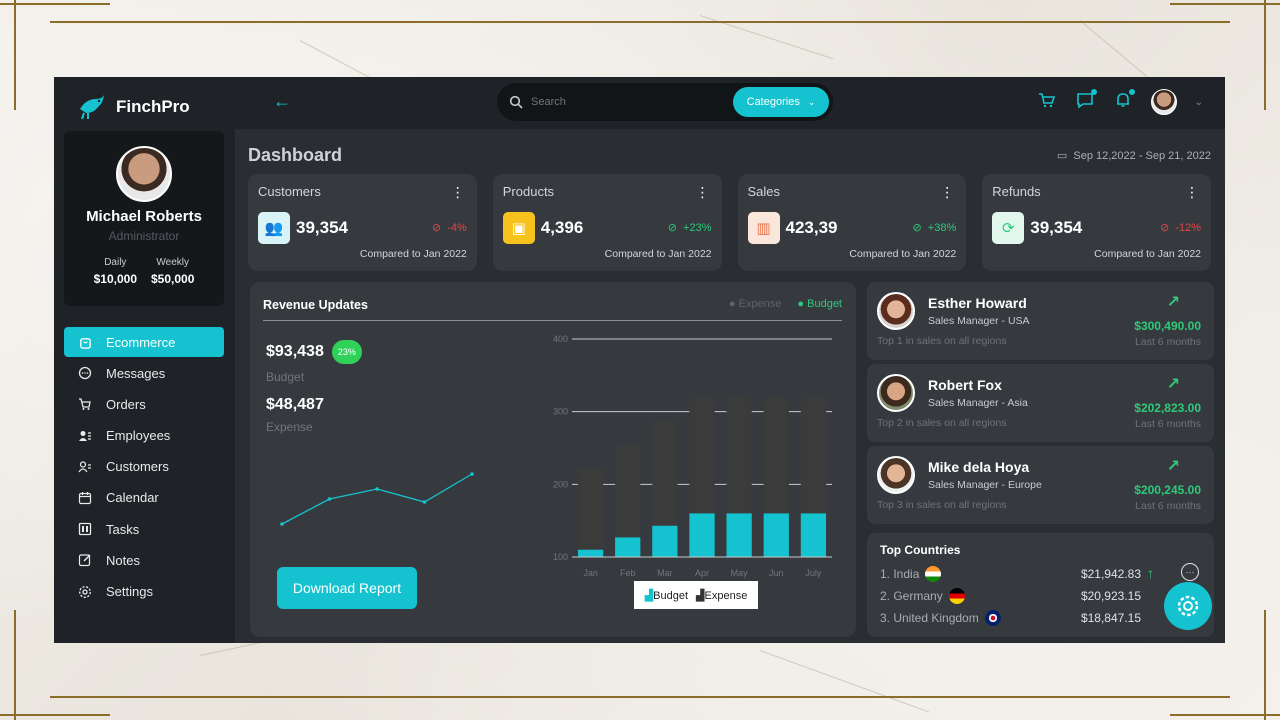  Describe the element at coordinates (457, 228) in the screenshot. I see `kpi-change-value: -4%` at that location.